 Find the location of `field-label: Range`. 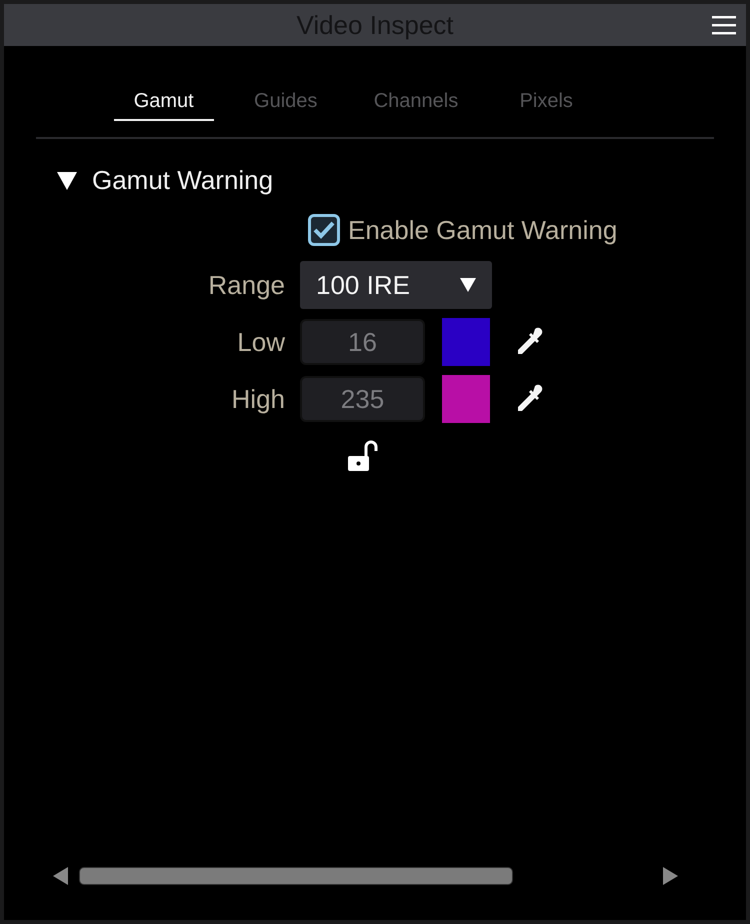

field-label: Range is located at coordinates (246, 285).